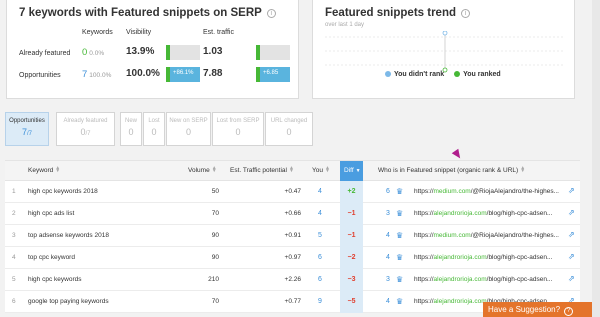 This screenshot has width=600, height=317. Describe the element at coordinates (85, 129) in the screenshot. I see `tab-already-featured: Already featured 0/7` at that location.